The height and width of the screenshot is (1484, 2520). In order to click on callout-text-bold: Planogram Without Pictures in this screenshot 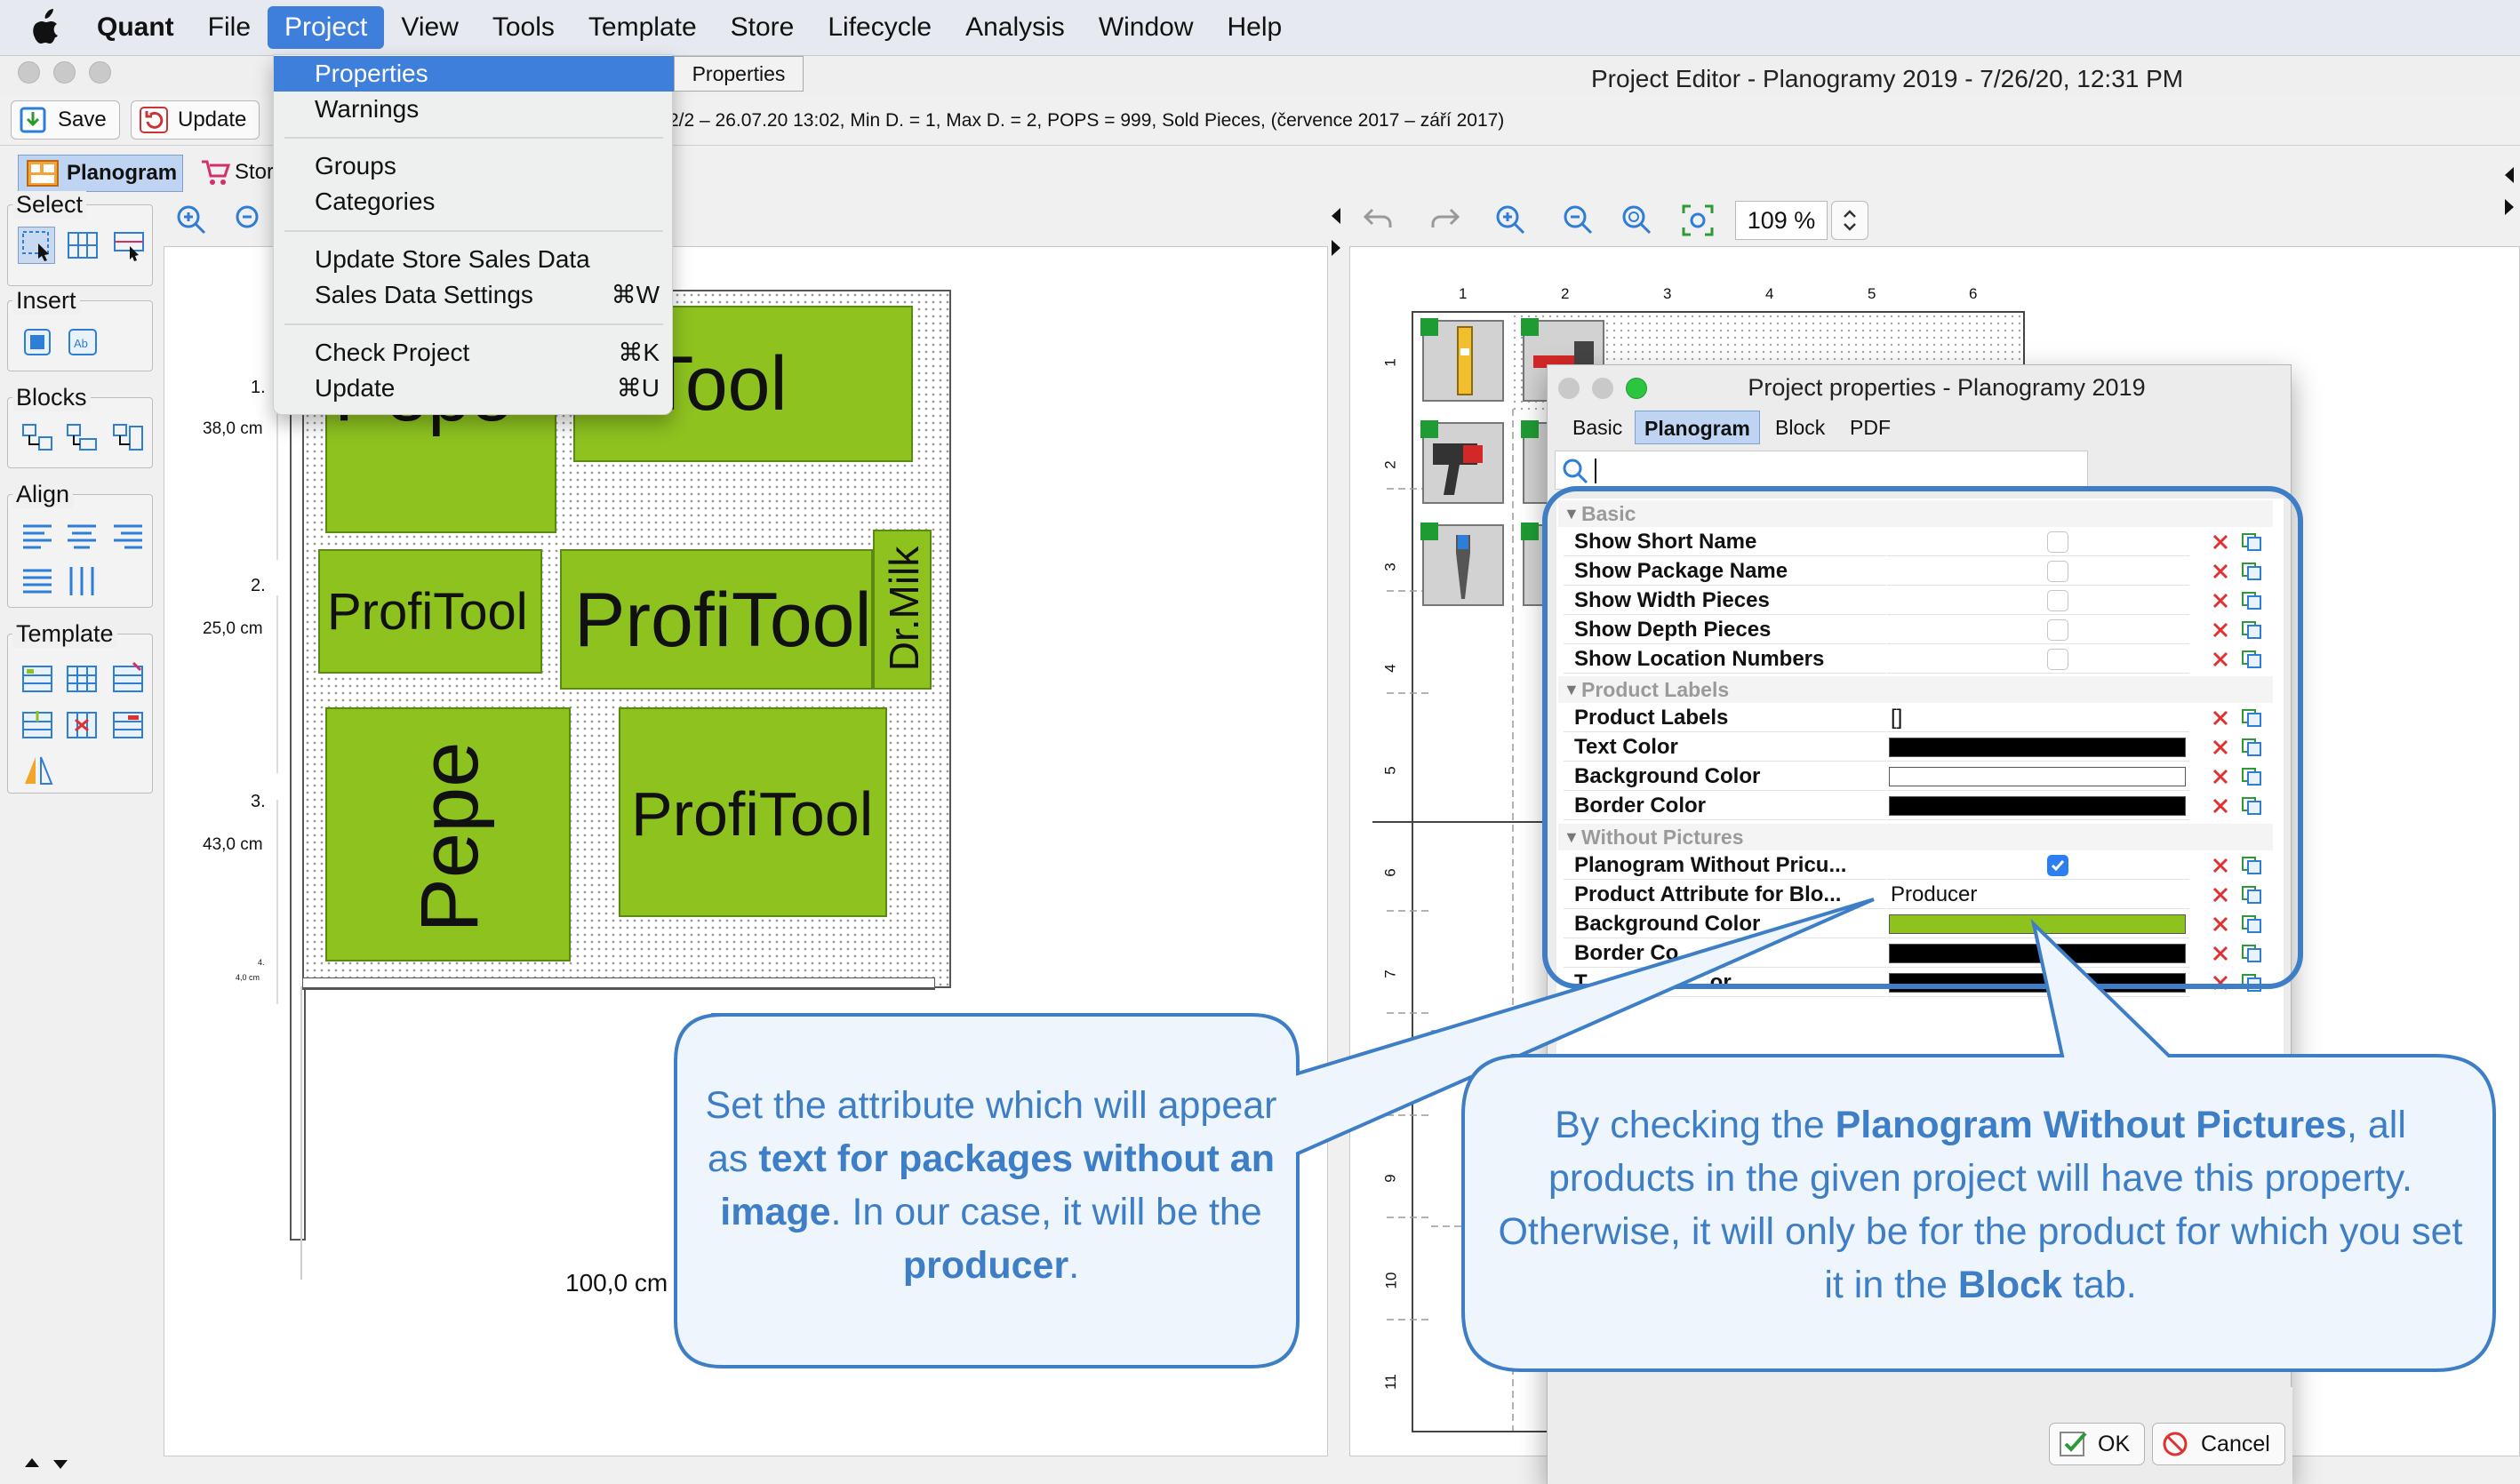, I will do `click(2091, 1125)`.